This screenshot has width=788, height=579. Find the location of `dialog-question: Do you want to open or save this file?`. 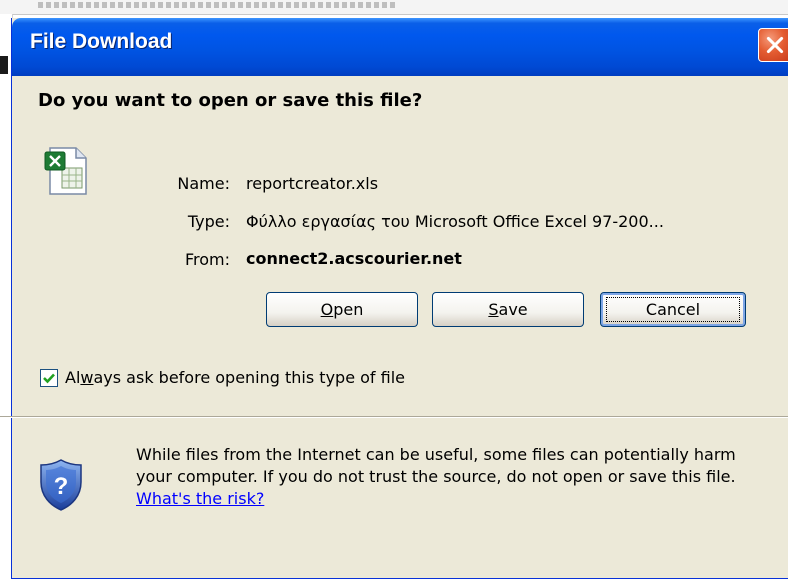

dialog-question: Do you want to open or save this file? is located at coordinates (230, 100).